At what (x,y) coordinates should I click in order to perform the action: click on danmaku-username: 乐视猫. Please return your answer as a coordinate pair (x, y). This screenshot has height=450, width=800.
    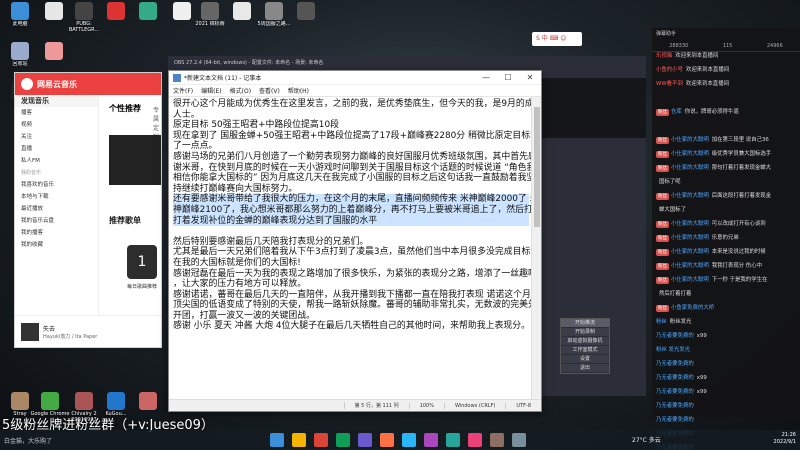
    Looking at the image, I should click on (664, 56).